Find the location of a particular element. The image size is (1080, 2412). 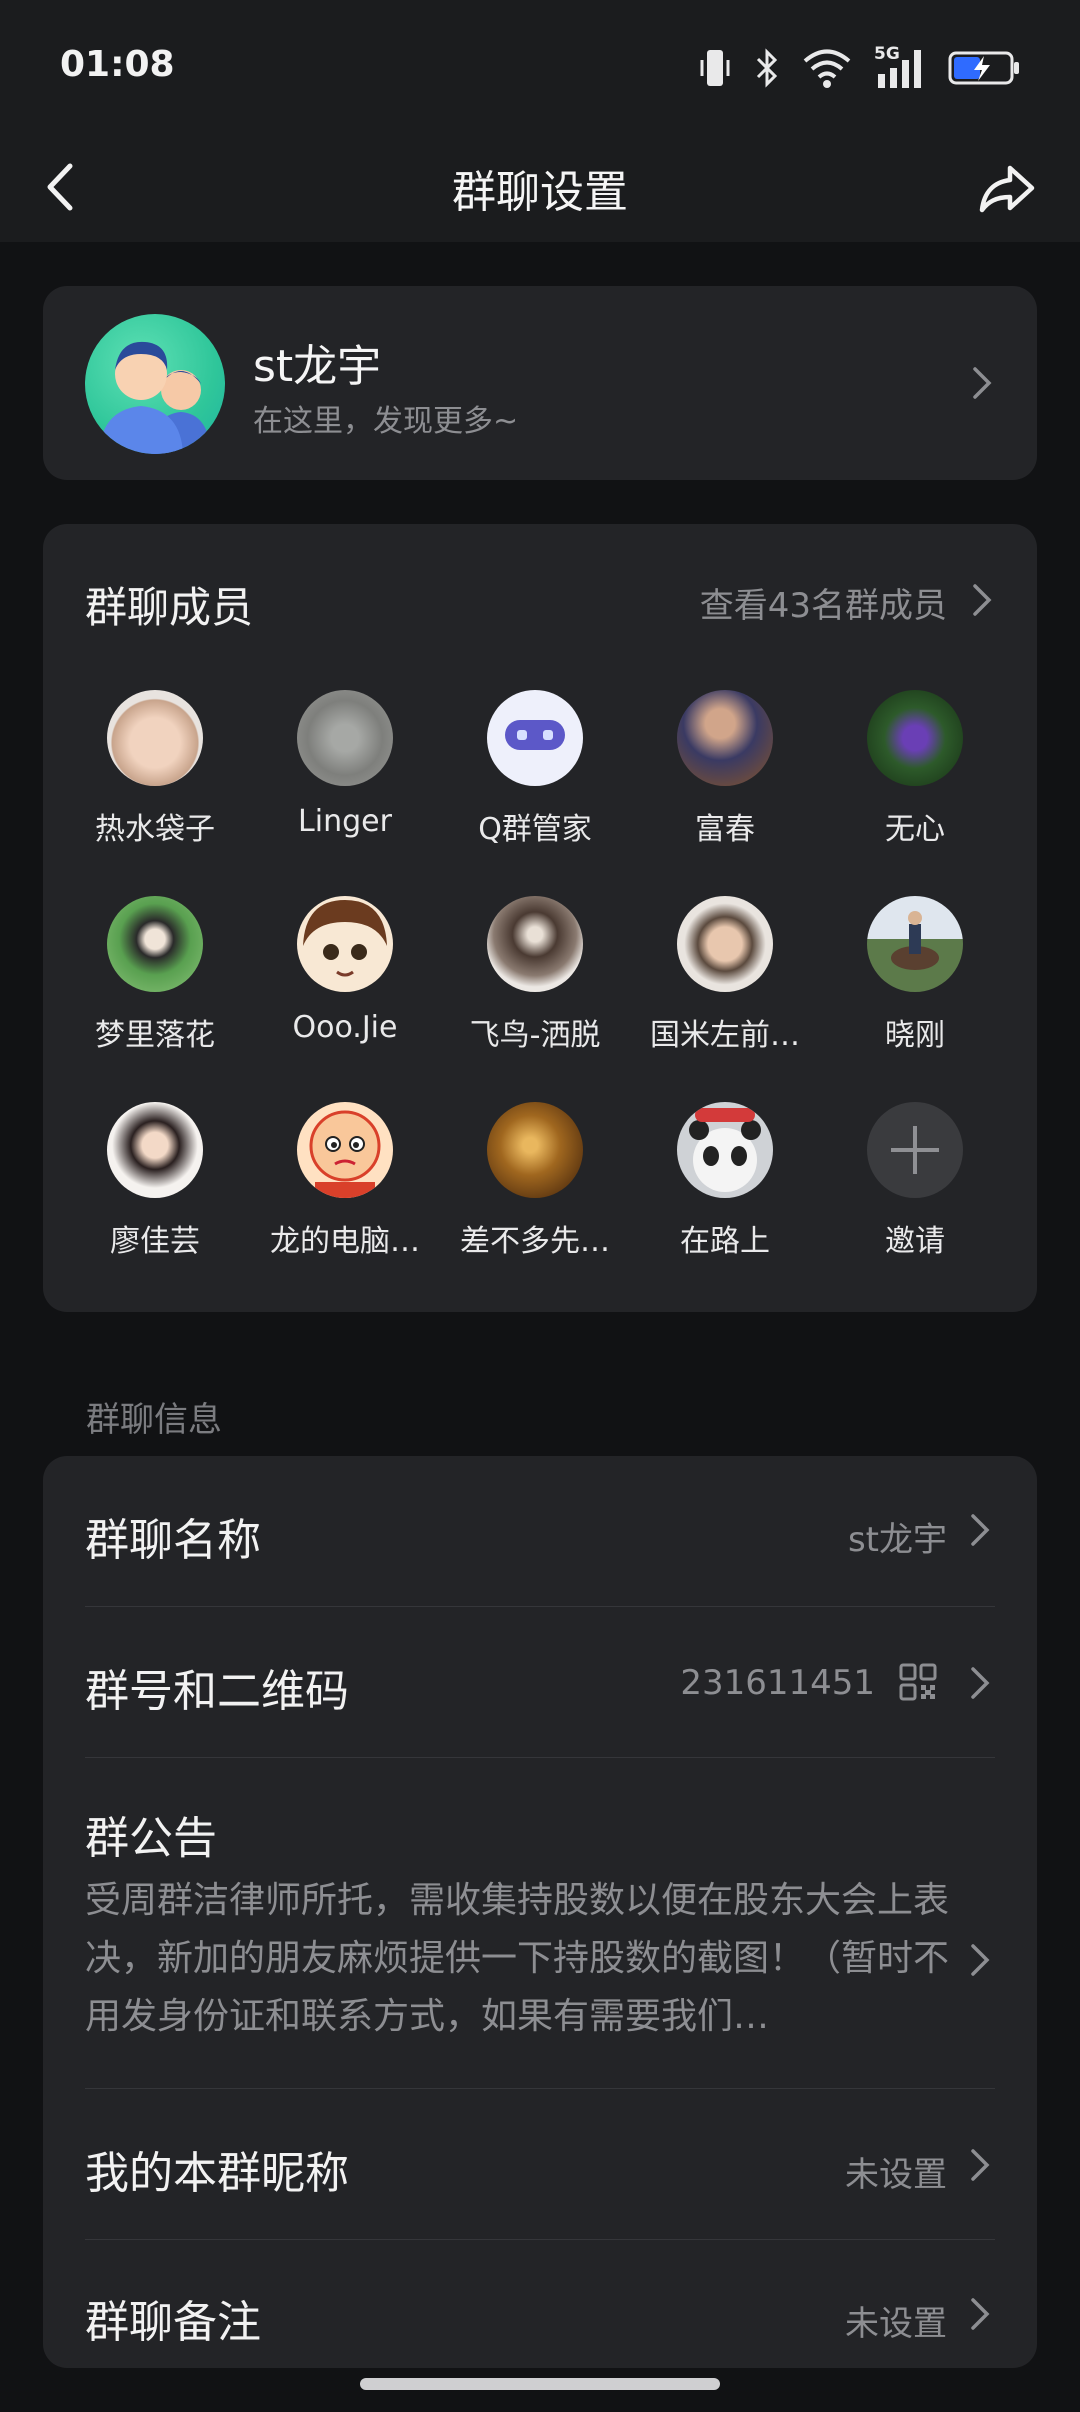

invite-member-button: 邀请 is located at coordinates (915, 1181).